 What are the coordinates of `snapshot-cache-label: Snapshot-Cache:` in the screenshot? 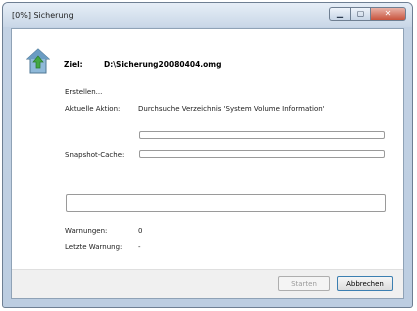 It's located at (95, 155).